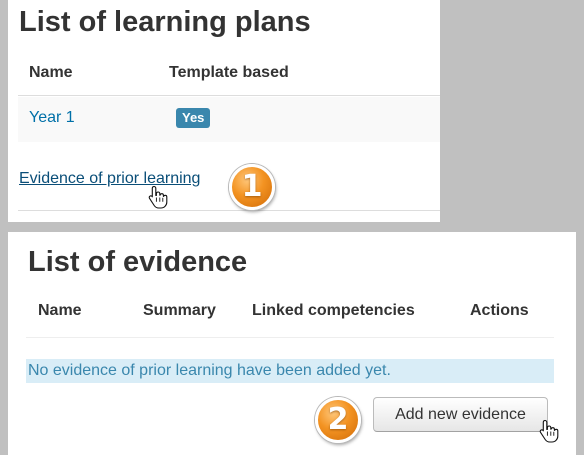  What do you see at coordinates (179, 310) in the screenshot?
I see `column-header-summary: Summary` at bounding box center [179, 310].